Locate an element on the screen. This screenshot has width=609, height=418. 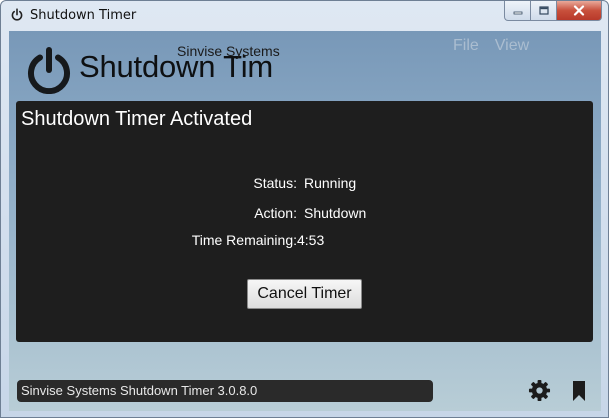
close-button is located at coordinates (579, 11).